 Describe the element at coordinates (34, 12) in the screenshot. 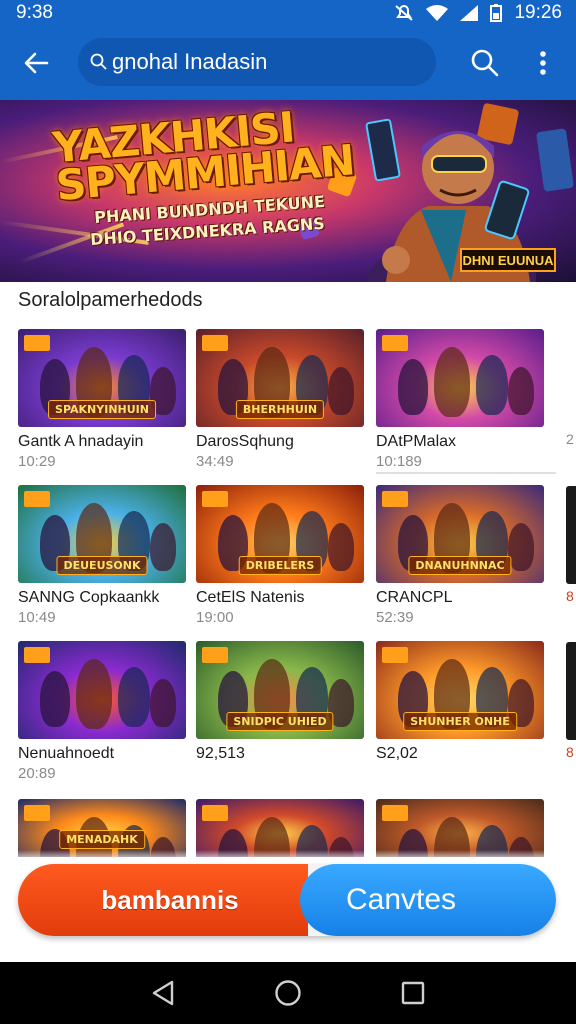

I see `status-time-left: 9:38` at that location.